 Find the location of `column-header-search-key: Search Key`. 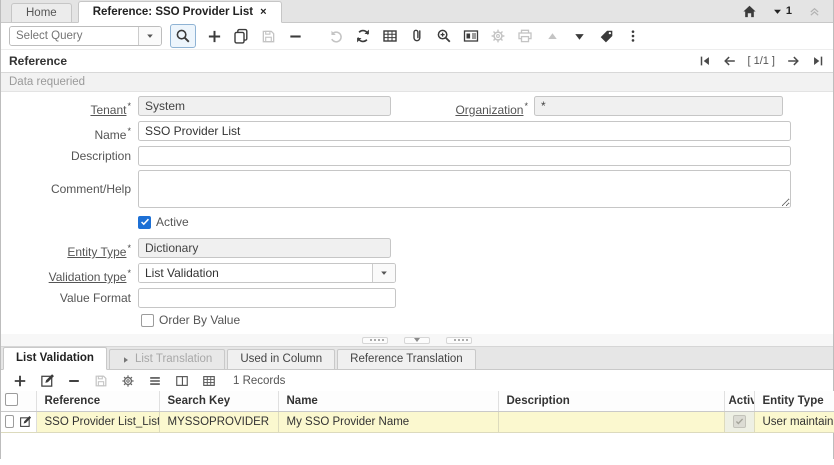

column-header-search-key: Search Key is located at coordinates (219, 401).